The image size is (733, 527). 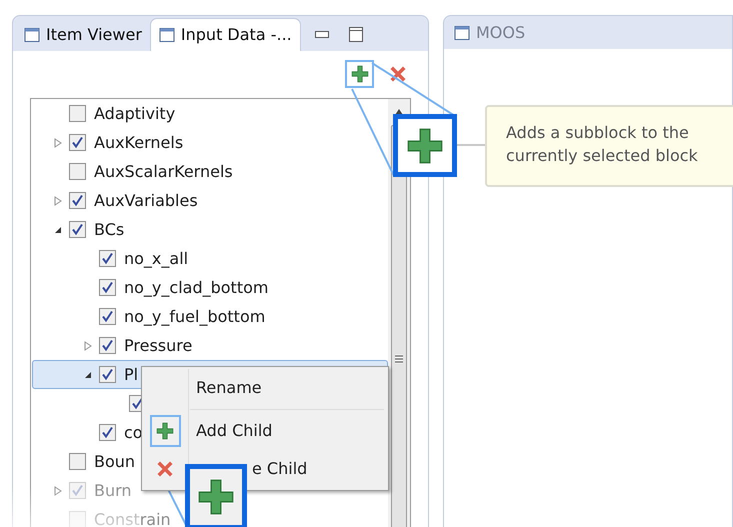 What do you see at coordinates (471, 145) in the screenshot?
I see `leader-line` at bounding box center [471, 145].